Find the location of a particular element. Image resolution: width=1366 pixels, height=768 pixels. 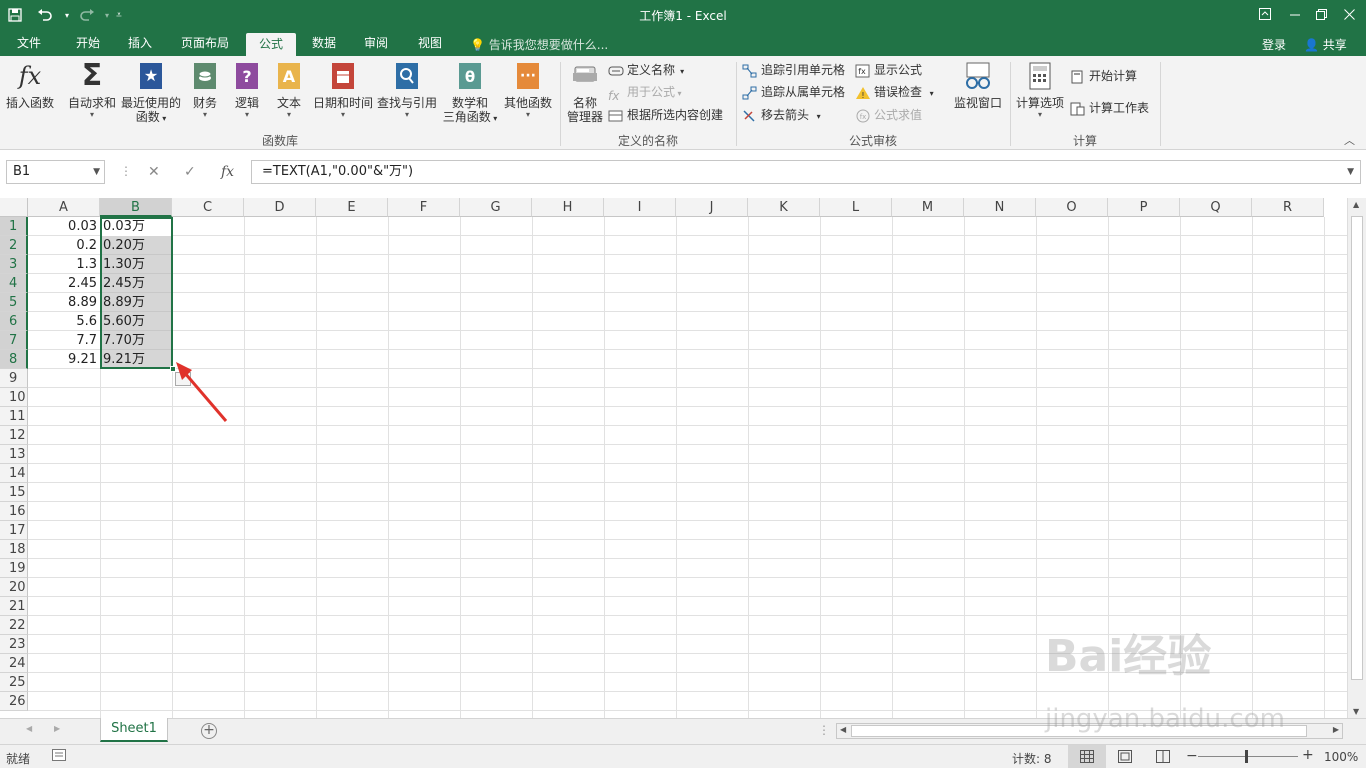

watch-window-button: 监视窗口 is located at coordinates (978, 85).